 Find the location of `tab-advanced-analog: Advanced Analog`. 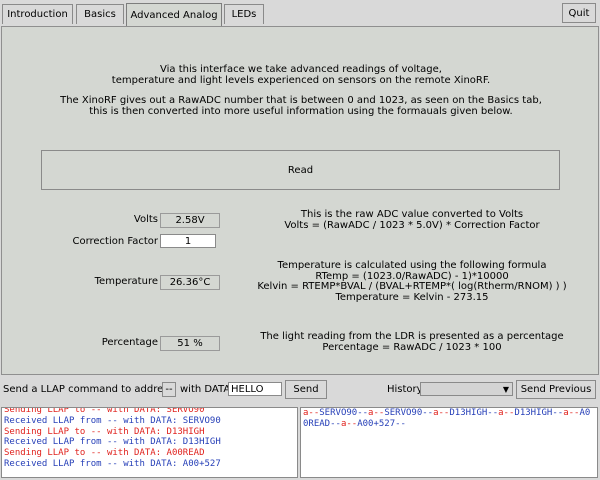

tab-advanced-analog: Advanced Analog is located at coordinates (174, 14).